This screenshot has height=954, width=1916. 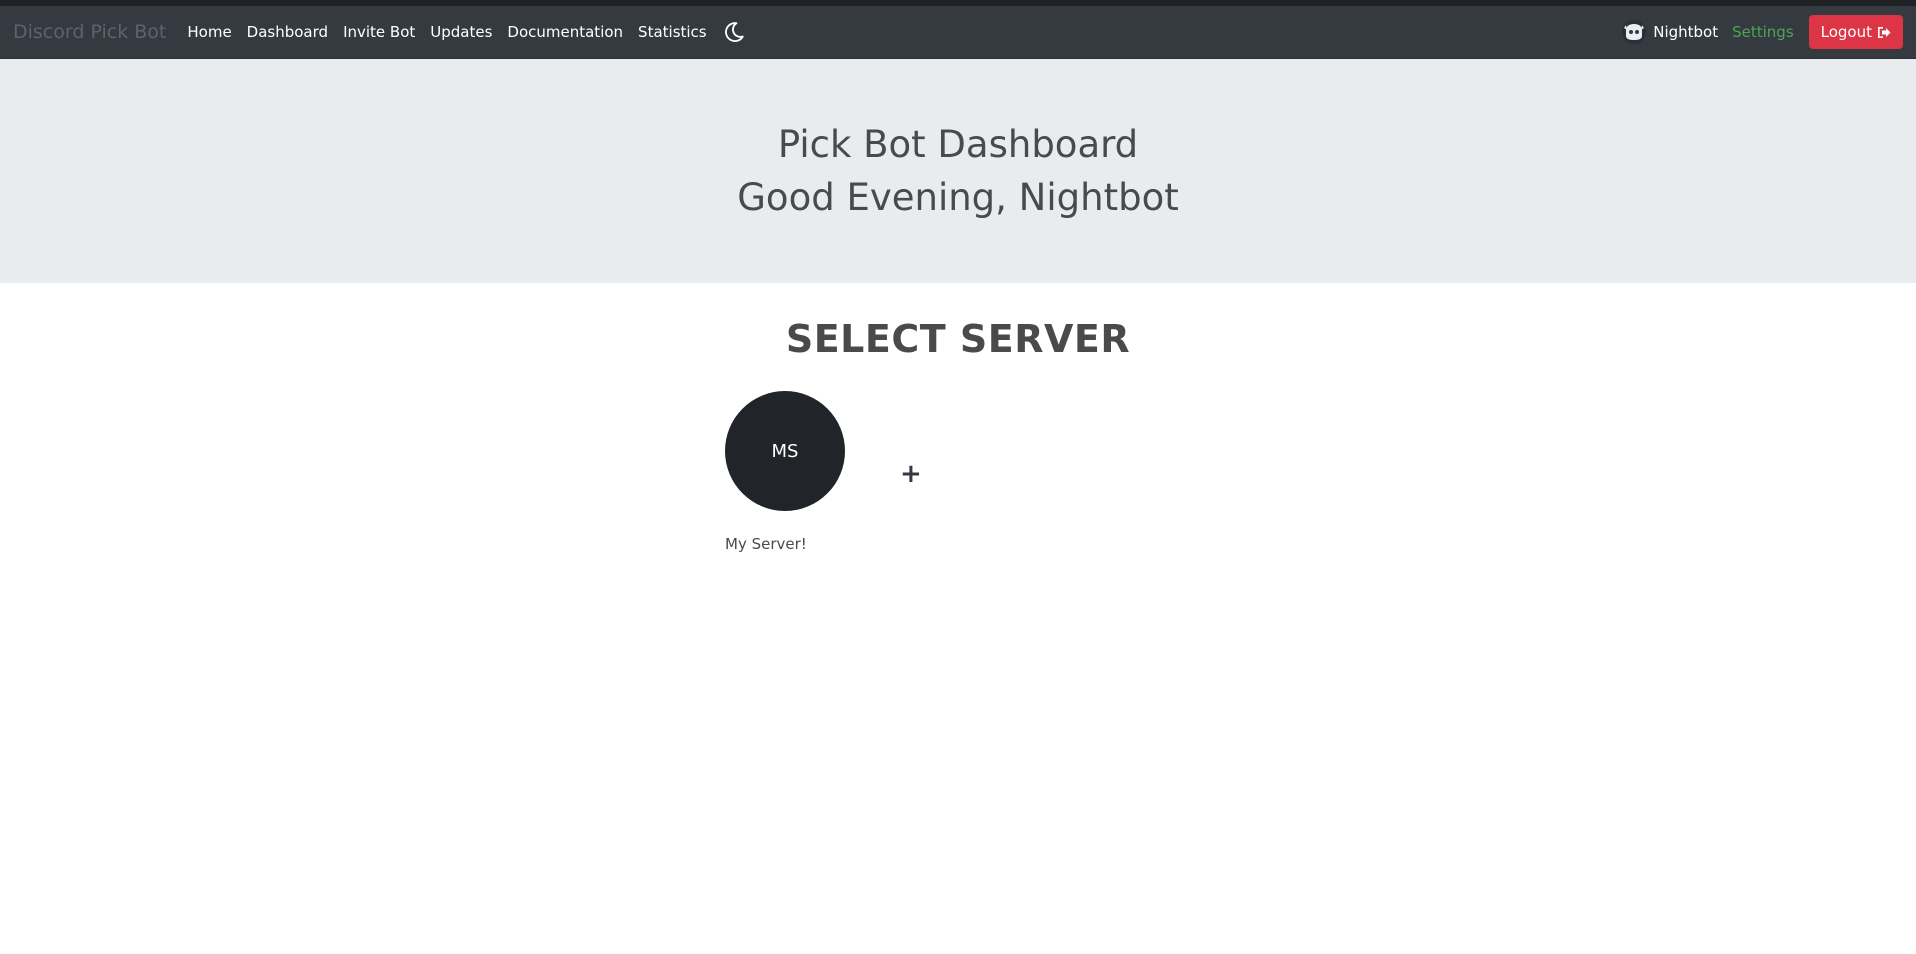 What do you see at coordinates (911, 474) in the screenshot?
I see `add-server-button: +` at bounding box center [911, 474].